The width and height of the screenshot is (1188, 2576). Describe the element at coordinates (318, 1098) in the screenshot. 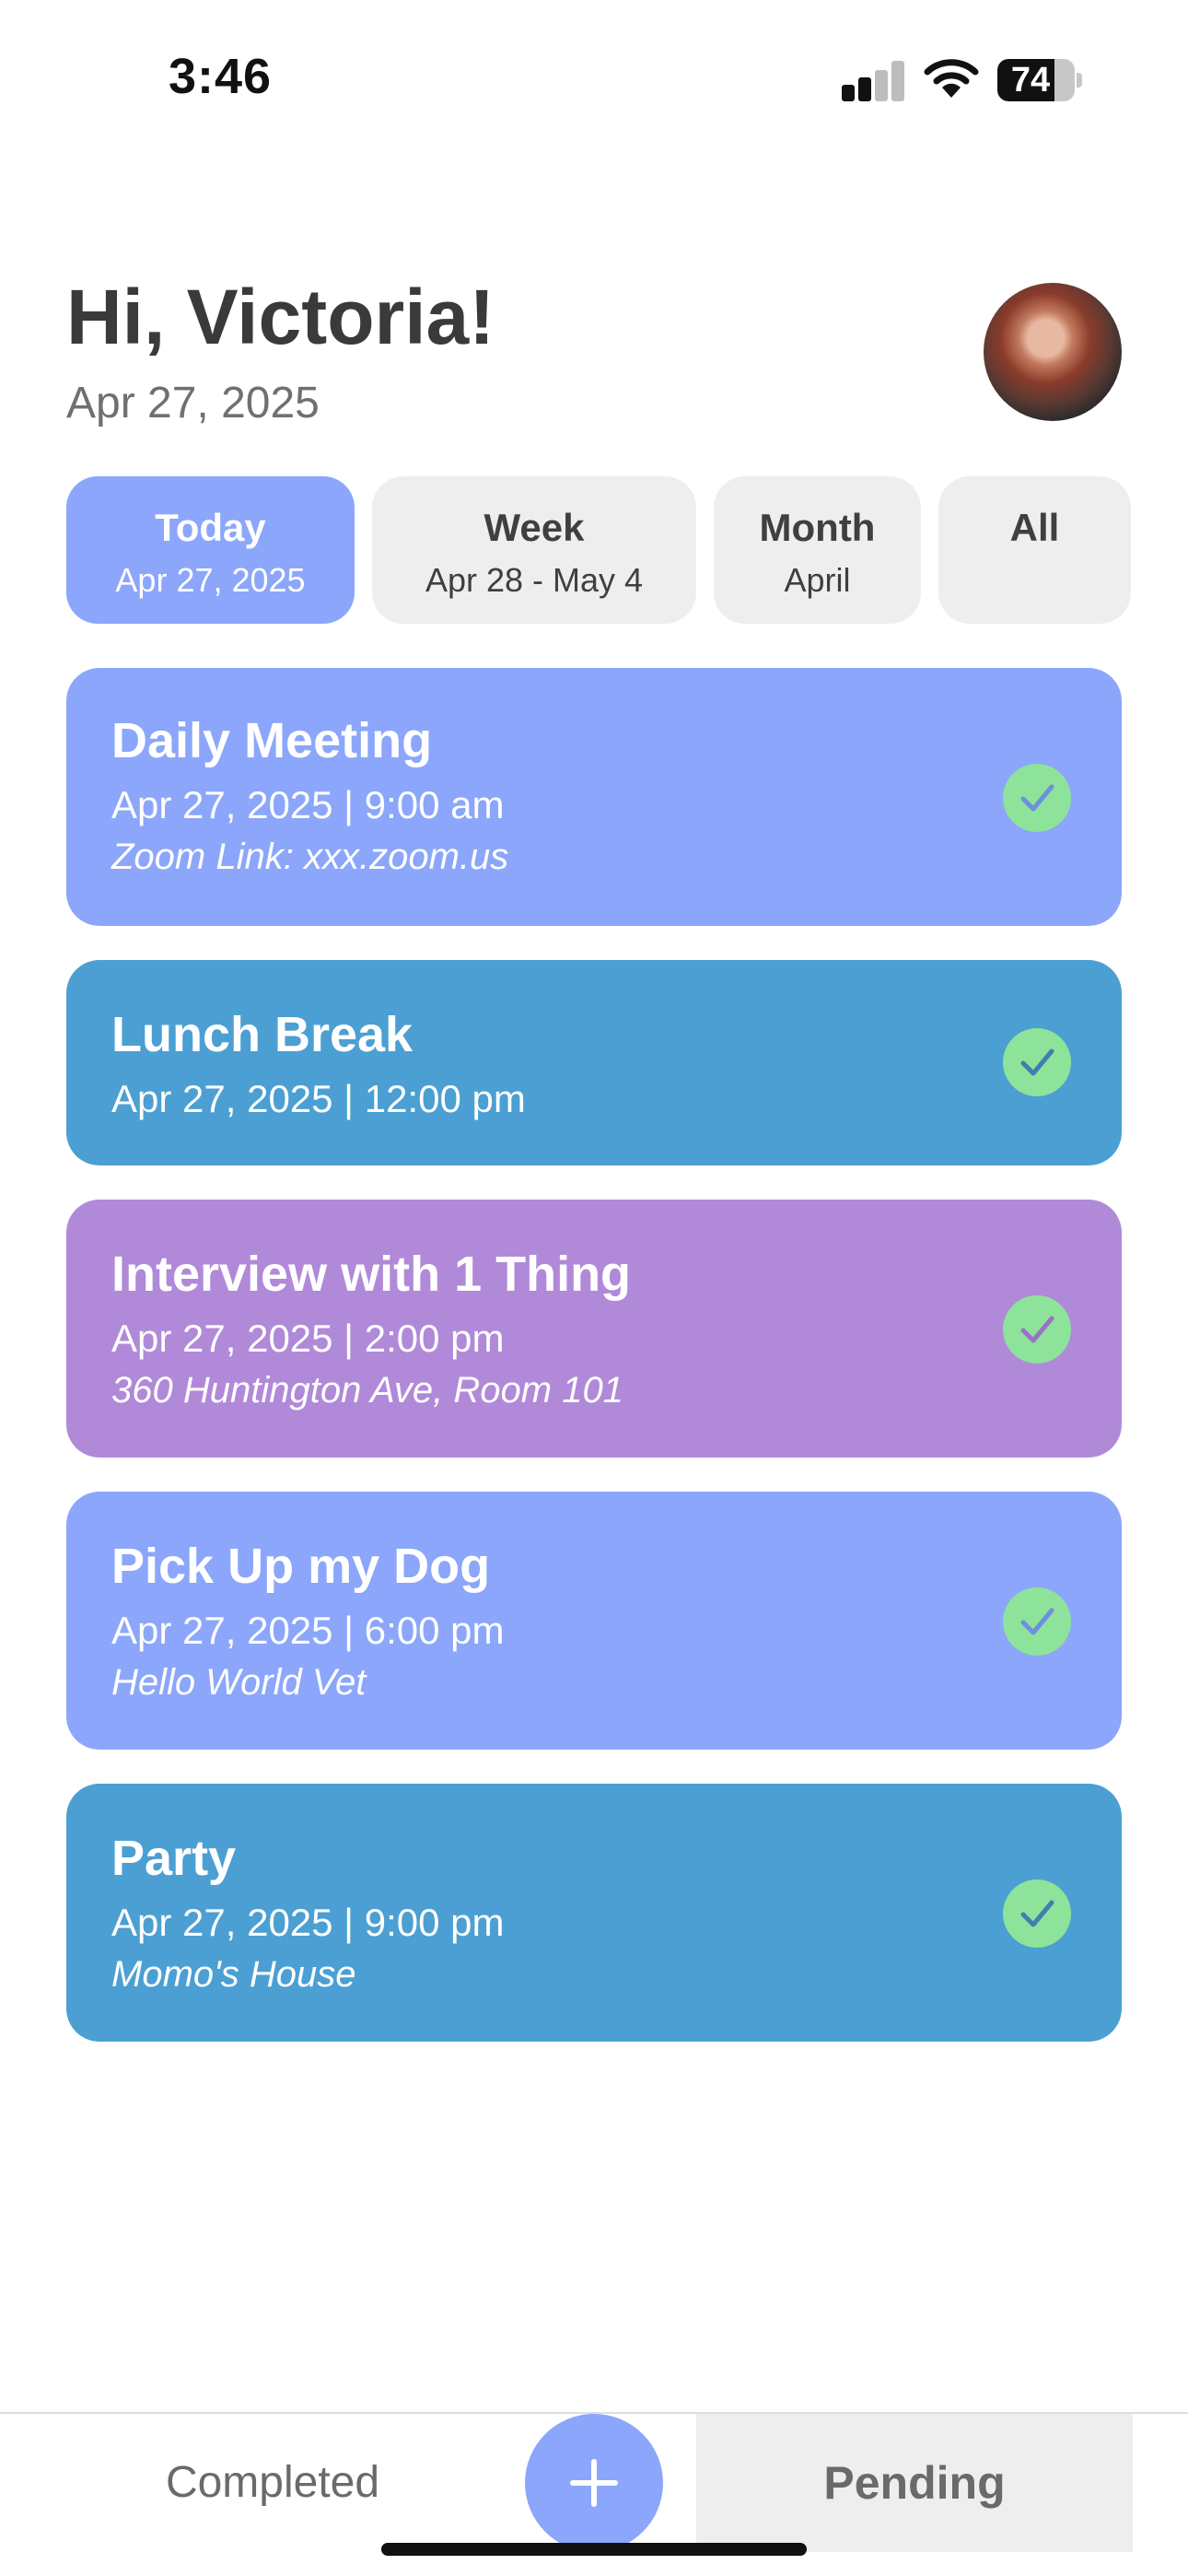

I see `task-datetime: Apr 27, 2025 | 12:00 pm` at that location.